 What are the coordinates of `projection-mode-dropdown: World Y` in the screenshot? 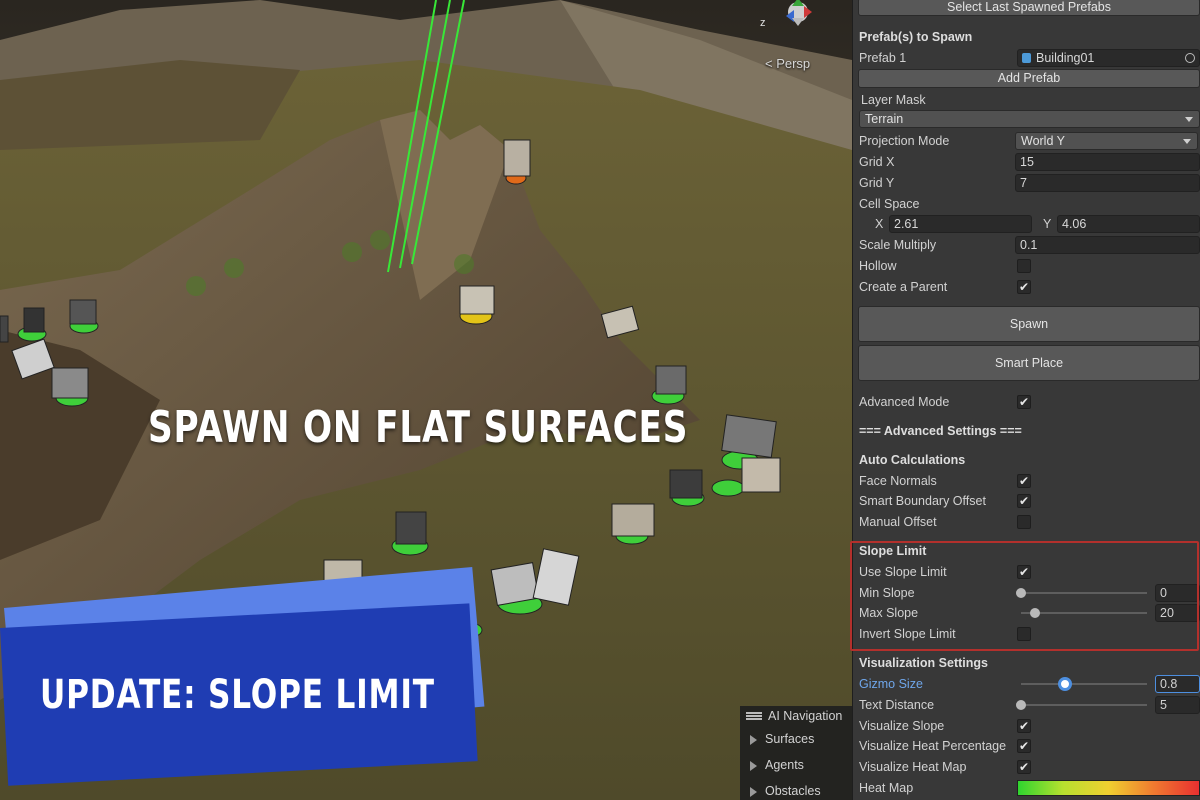 It's located at (1106, 141).